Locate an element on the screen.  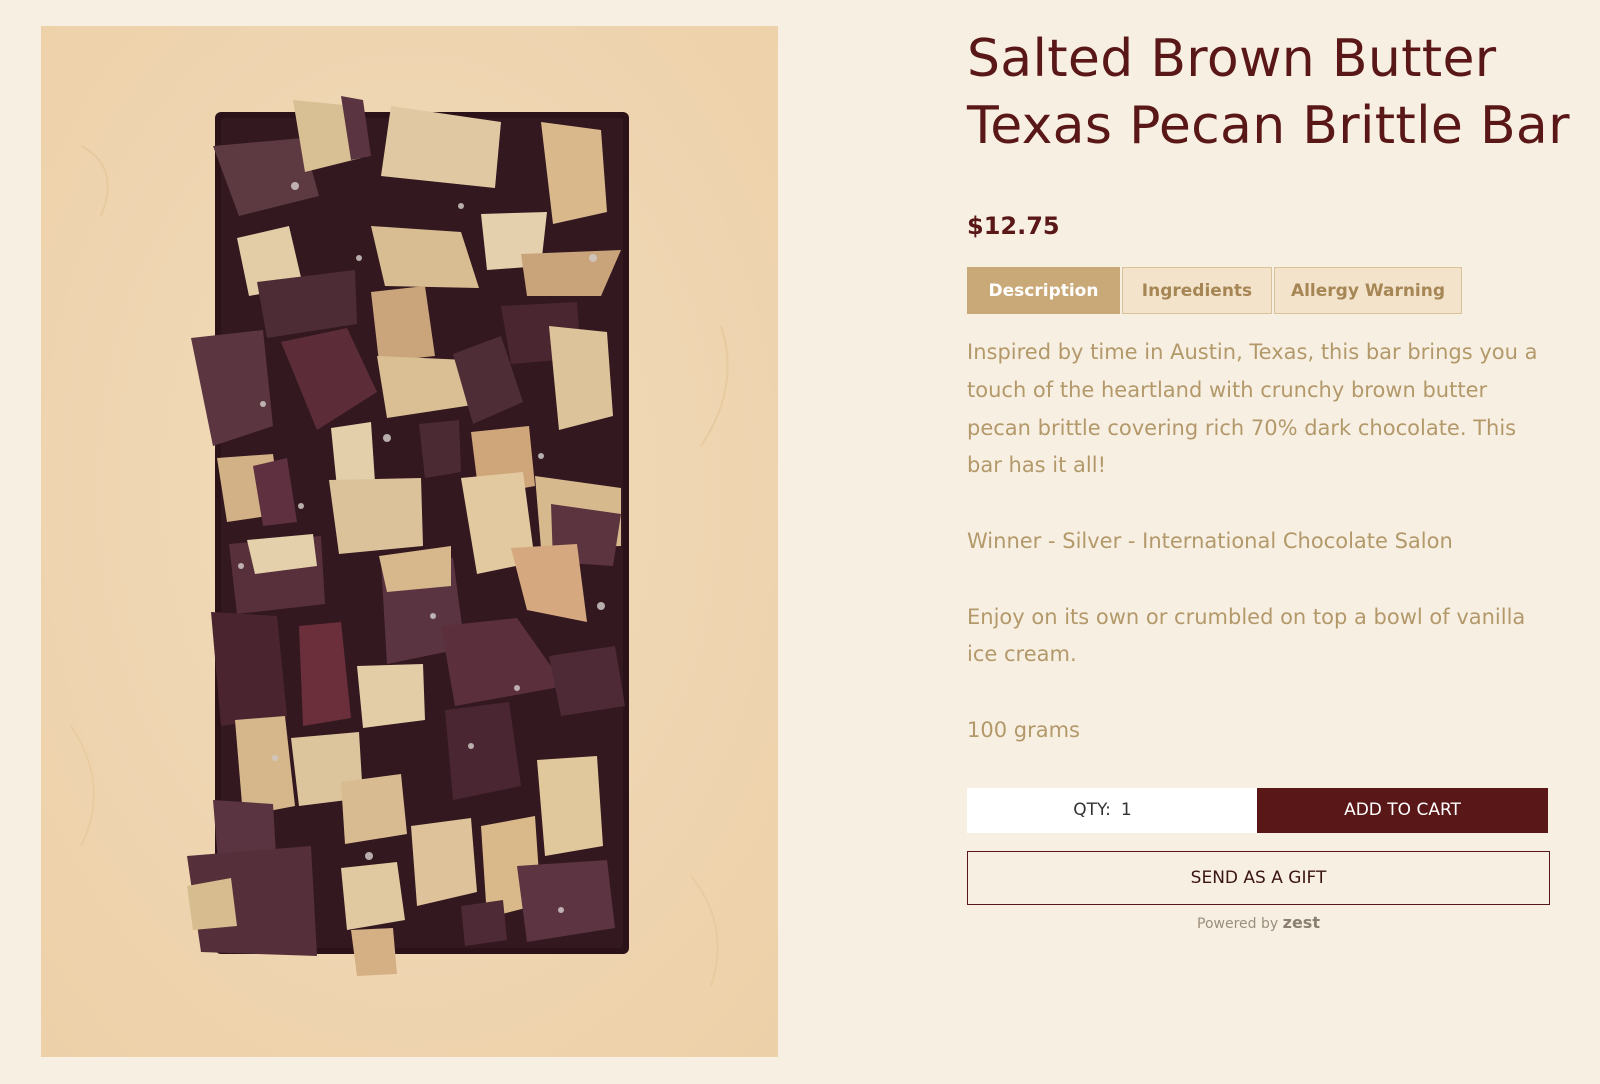
quantity-input is located at coordinates (1135, 810).